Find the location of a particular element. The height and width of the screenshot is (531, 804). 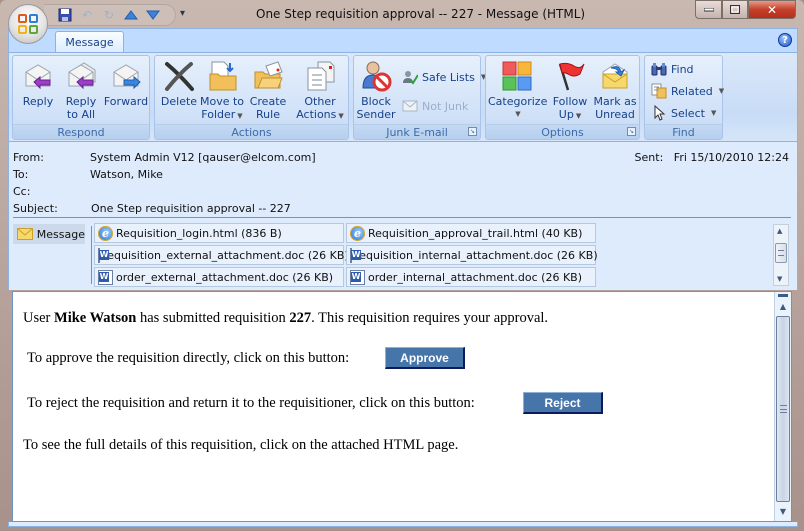

move-label-1: Move to is located at coordinates (222, 101).